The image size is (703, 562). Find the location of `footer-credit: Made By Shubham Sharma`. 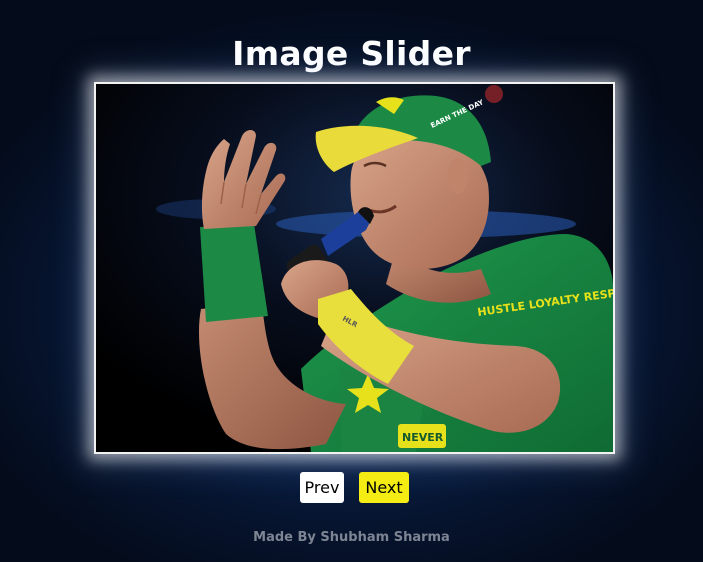

footer-credit: Made By Shubham Sharma is located at coordinates (351, 537).